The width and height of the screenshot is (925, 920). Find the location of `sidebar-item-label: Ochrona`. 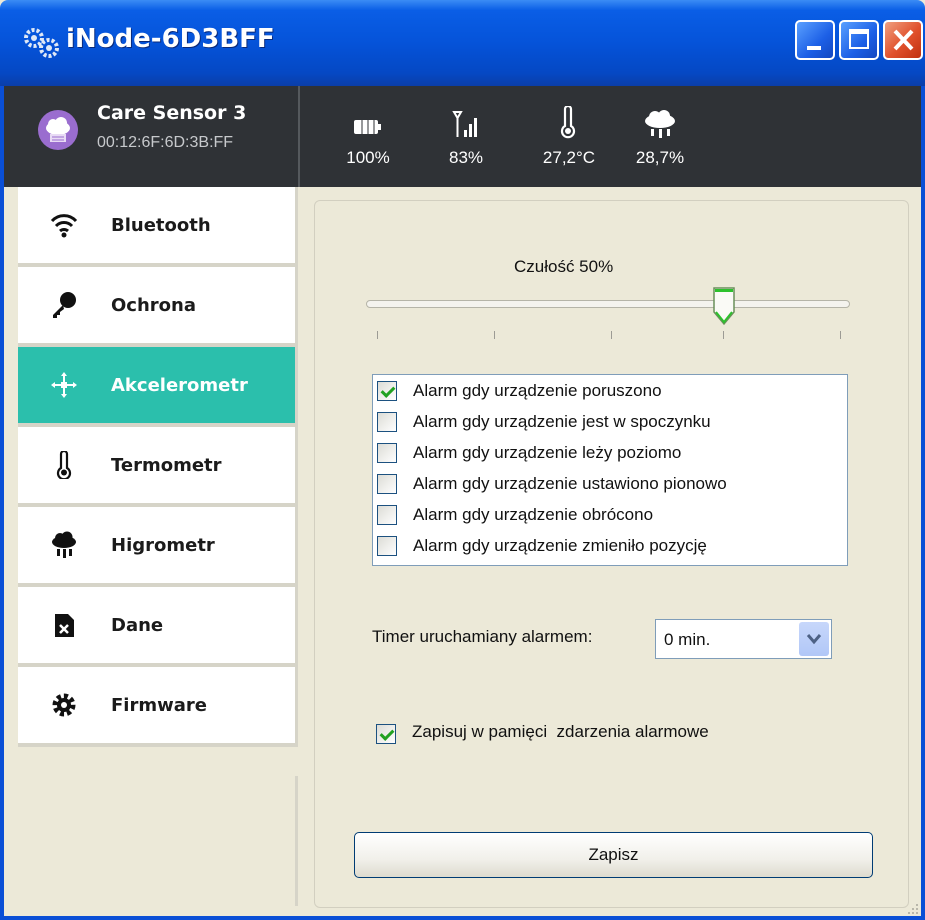

sidebar-item-label: Ochrona is located at coordinates (153, 305).